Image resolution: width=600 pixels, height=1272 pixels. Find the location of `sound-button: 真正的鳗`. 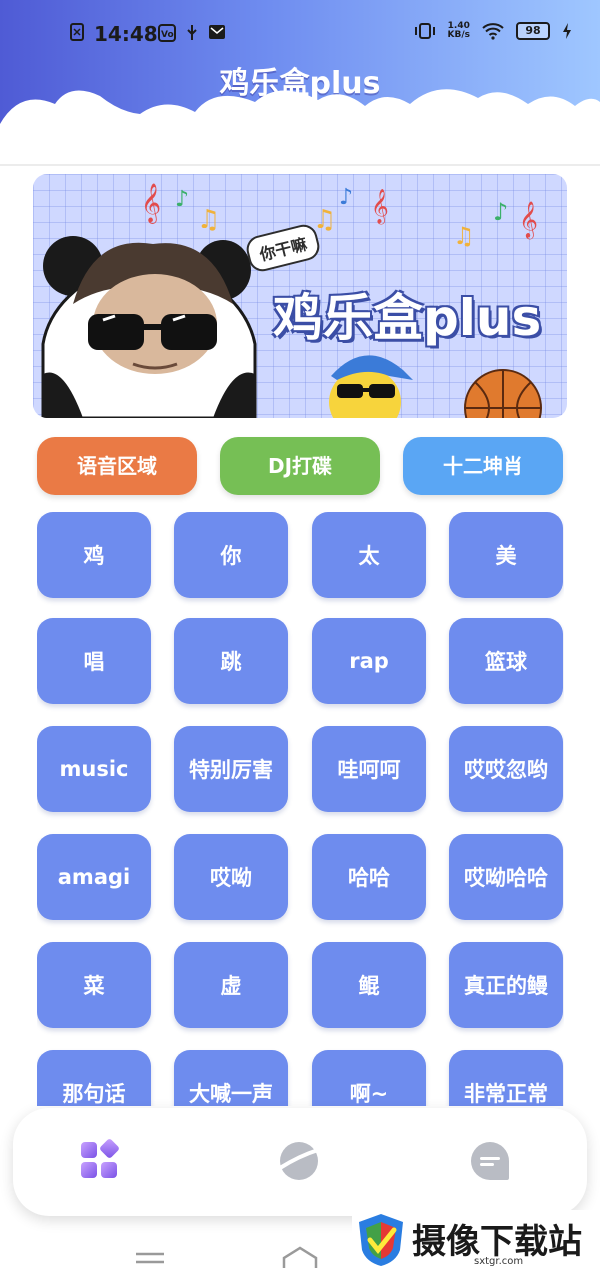

sound-button: 真正的鳗 is located at coordinates (506, 985).